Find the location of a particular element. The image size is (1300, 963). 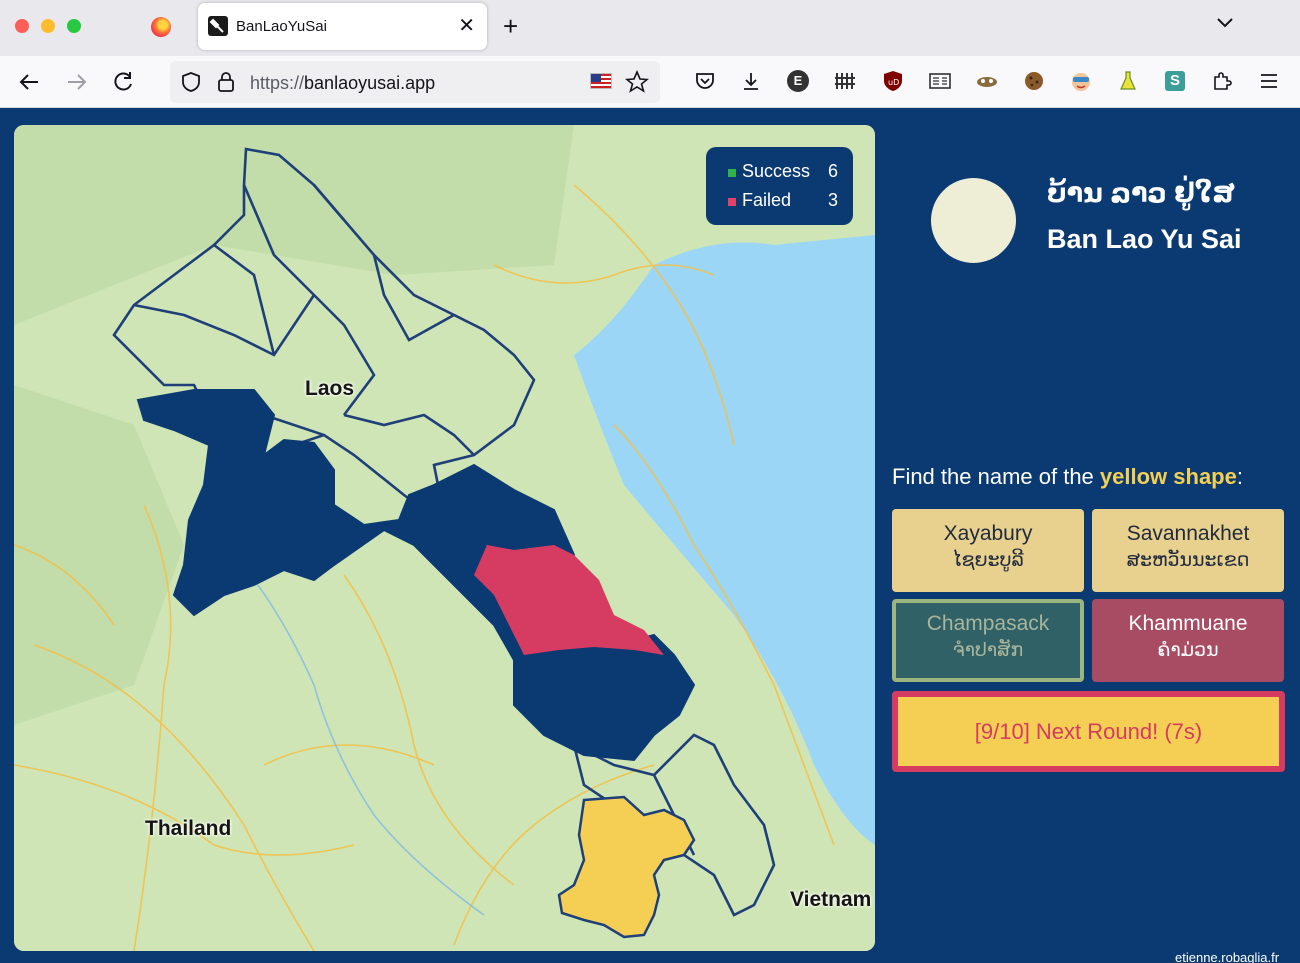

reader-view-icon is located at coordinates (940, 81).